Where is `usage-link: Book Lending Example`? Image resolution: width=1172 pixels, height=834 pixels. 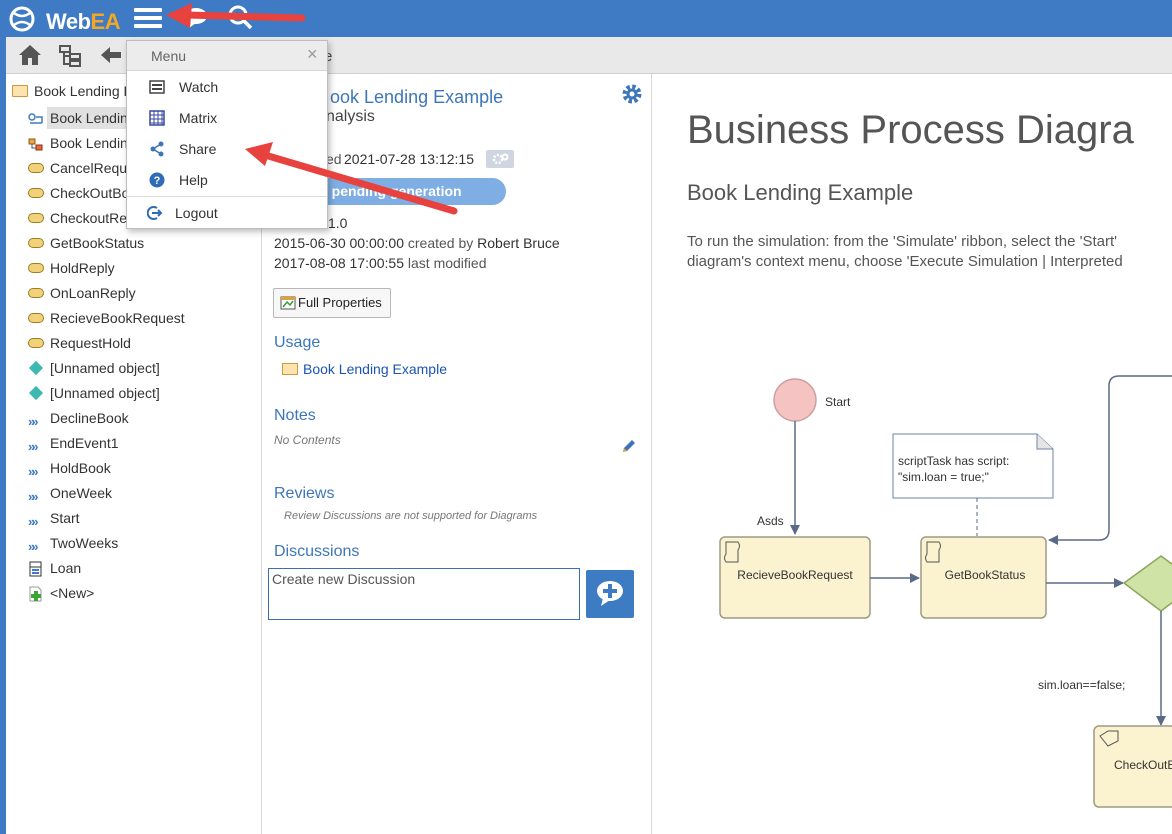 usage-link: Book Lending Example is located at coordinates (364, 369).